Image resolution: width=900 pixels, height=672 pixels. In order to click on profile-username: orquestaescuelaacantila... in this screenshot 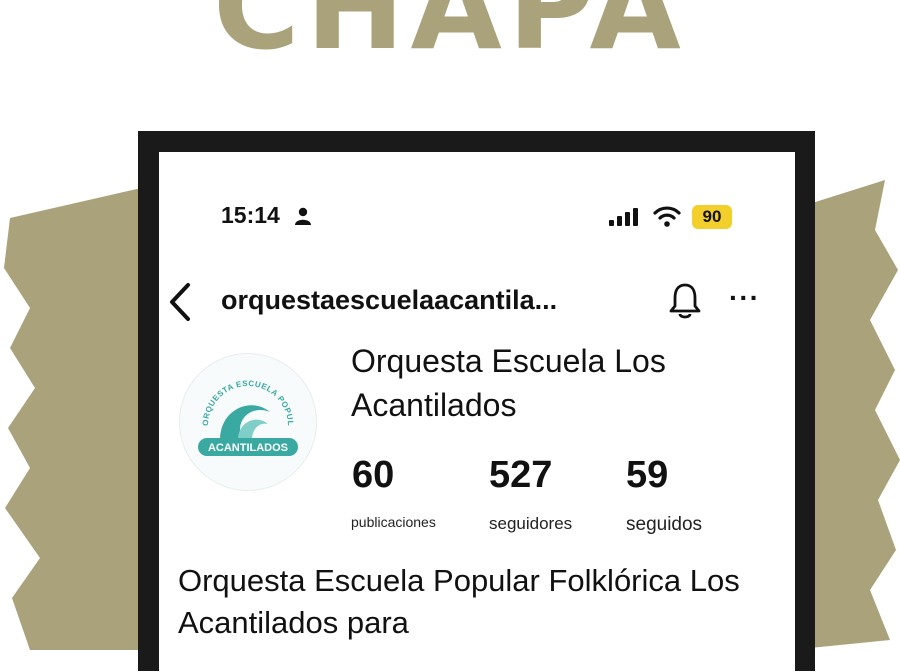, I will do `click(389, 300)`.